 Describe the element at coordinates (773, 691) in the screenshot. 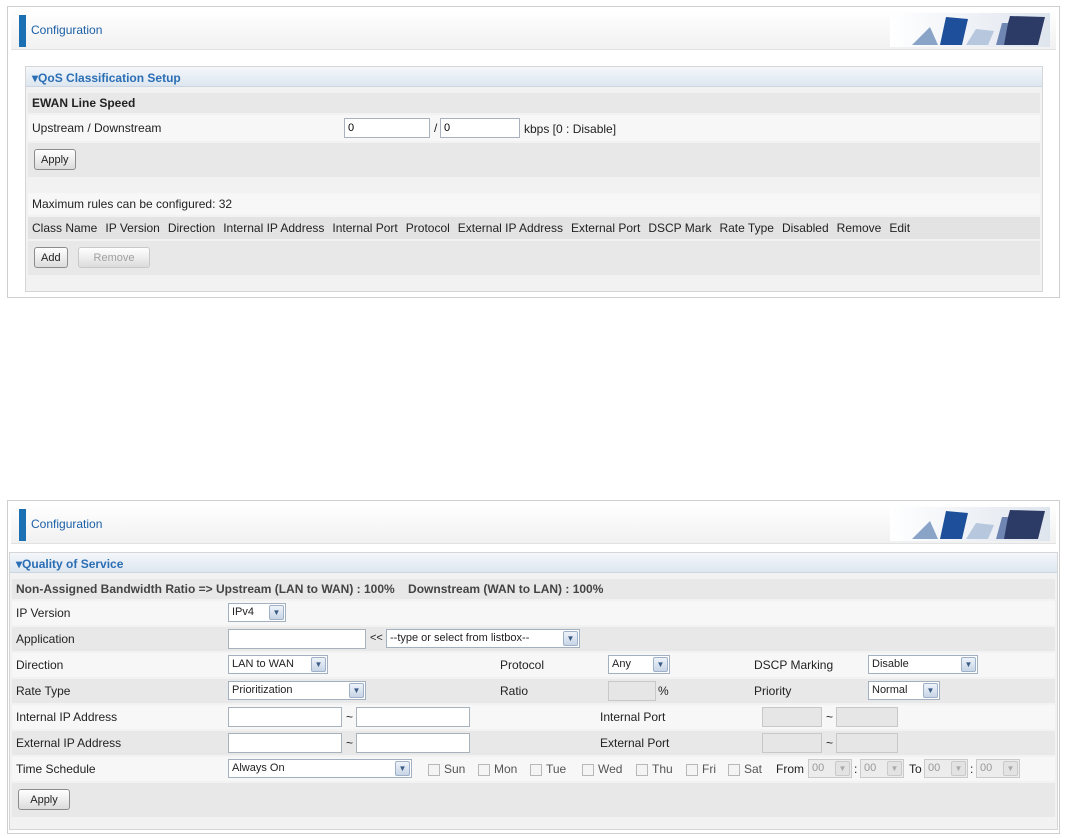

I see `priority-label: Priority` at that location.